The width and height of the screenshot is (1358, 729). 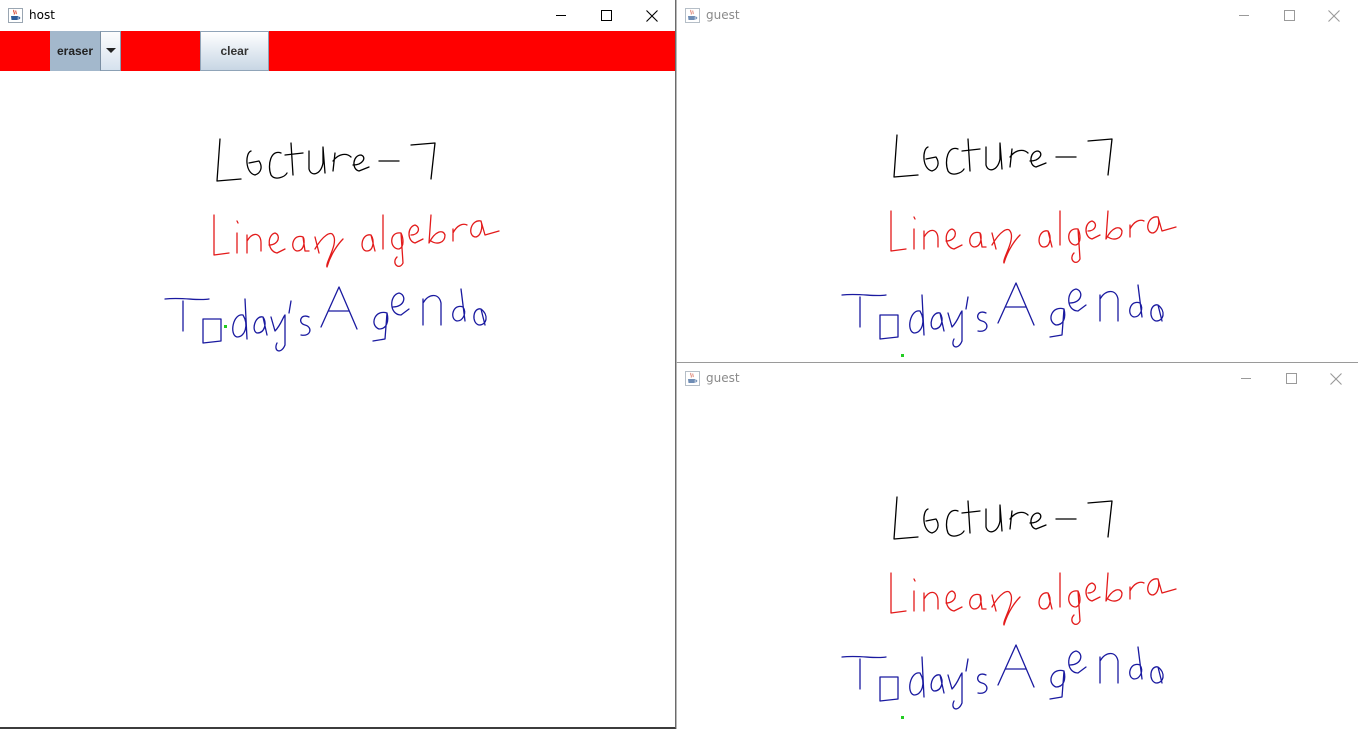 What do you see at coordinates (42, 15) in the screenshot?
I see `window-title: host` at bounding box center [42, 15].